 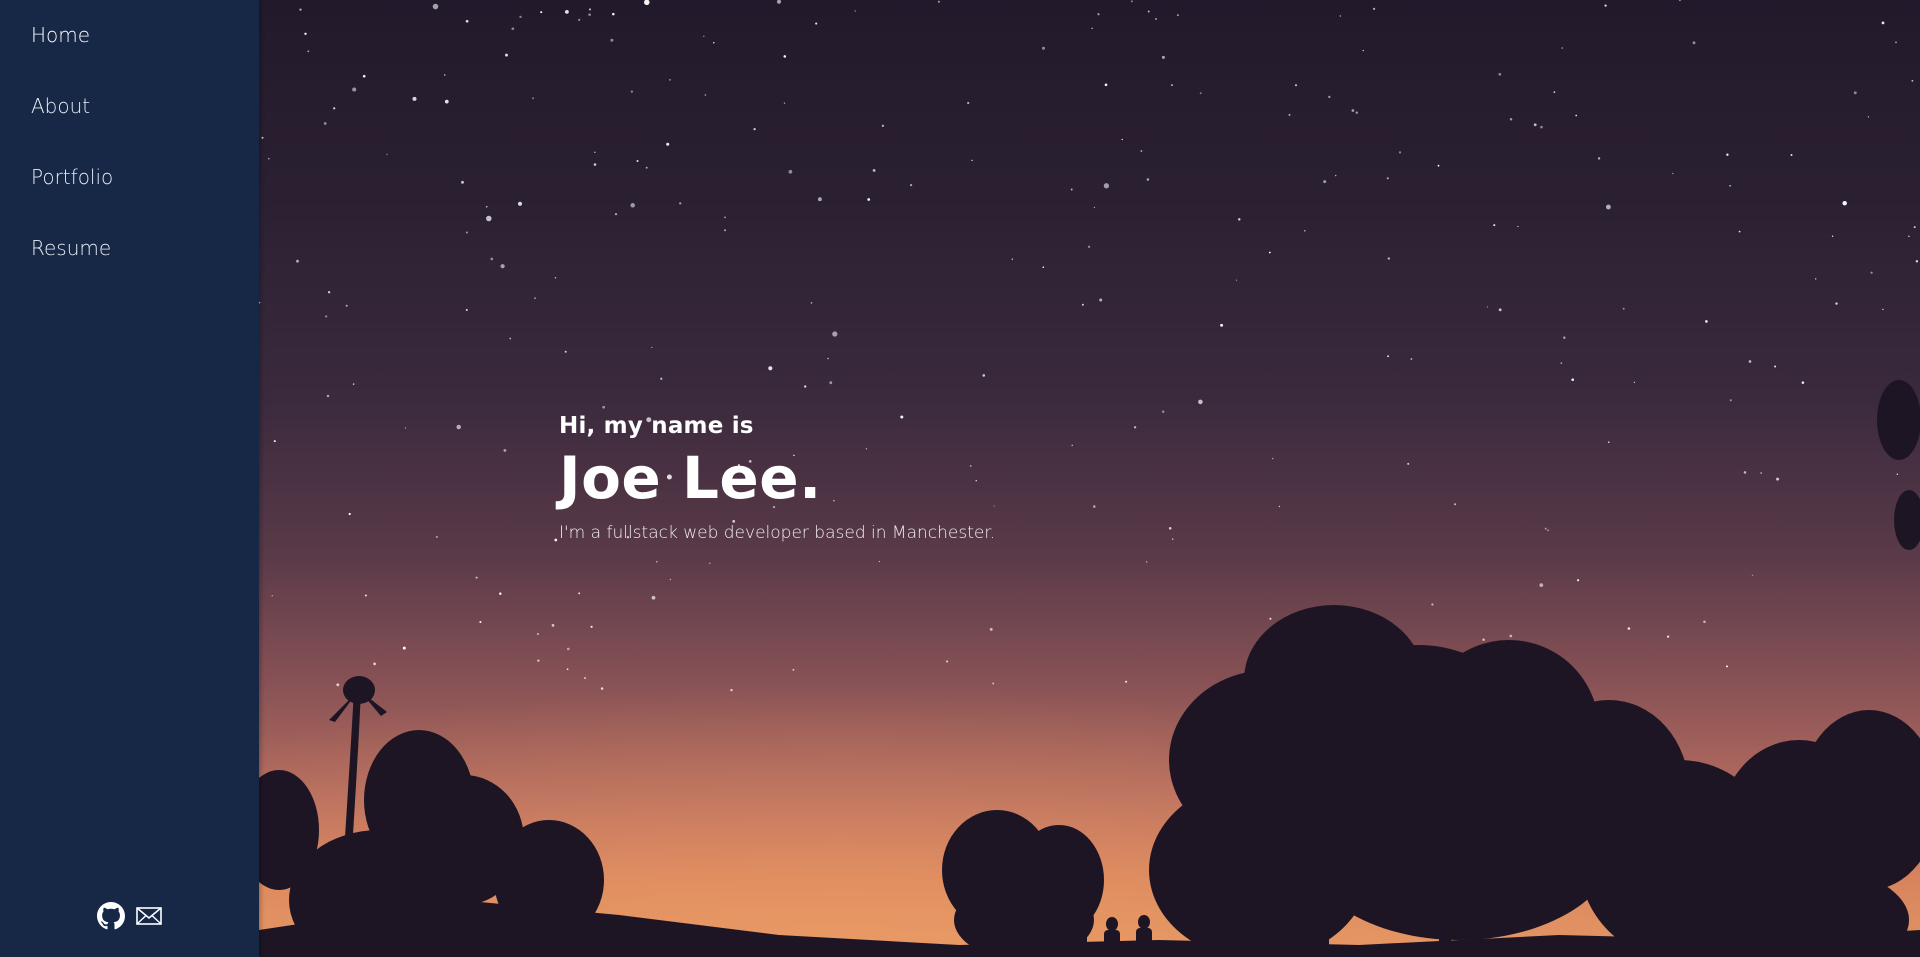 What do you see at coordinates (656, 426) in the screenshot?
I see `greeting-text: Hi, my name is` at bounding box center [656, 426].